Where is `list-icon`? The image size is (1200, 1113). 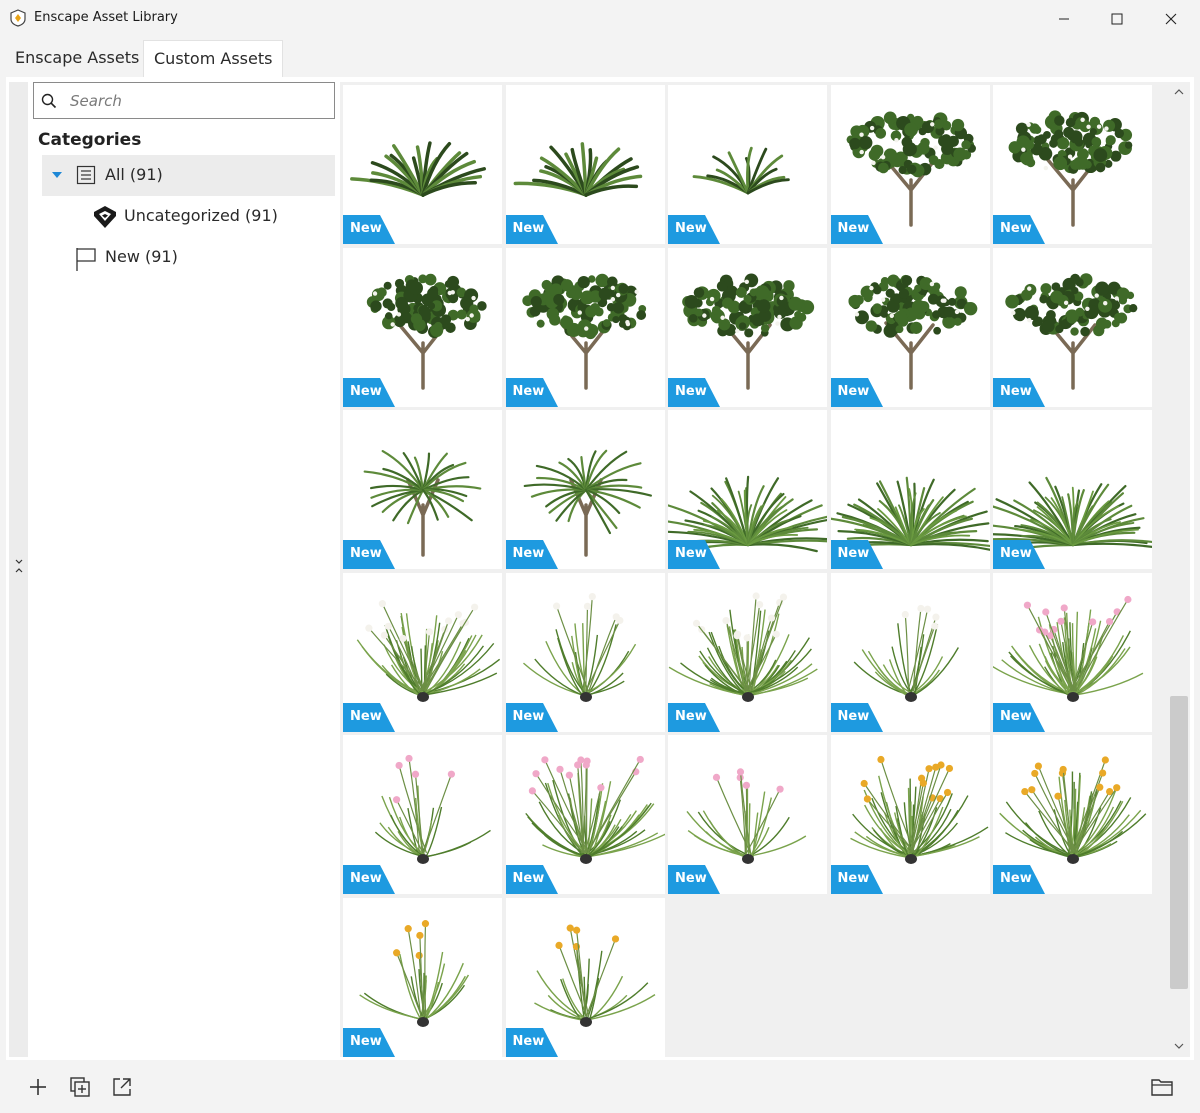
list-icon is located at coordinates (86, 175).